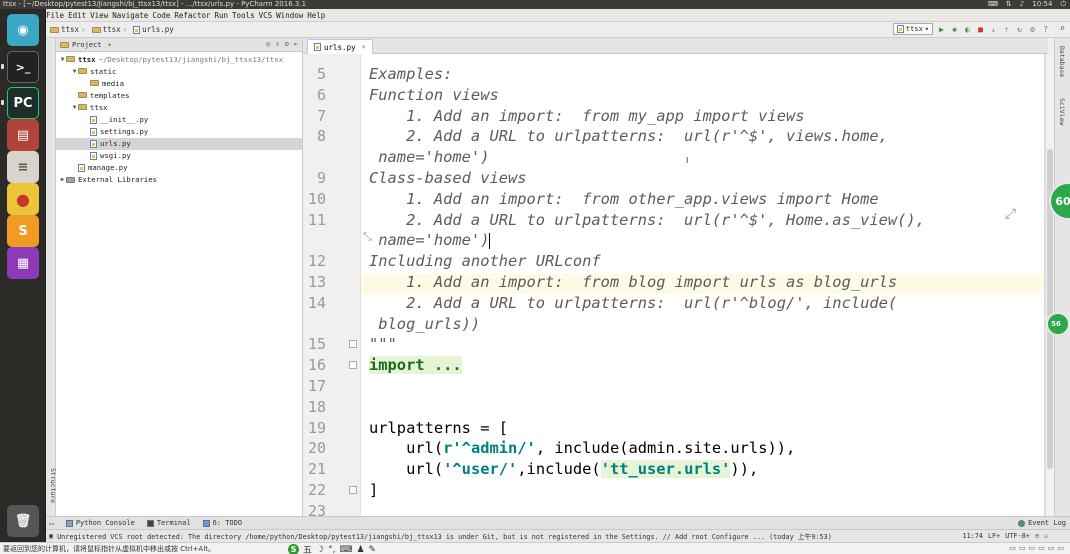 Image resolution: width=1070 pixels, height=554 pixels. Describe the element at coordinates (23, 103) in the screenshot. I see `pycharm-icon: PC` at that location.